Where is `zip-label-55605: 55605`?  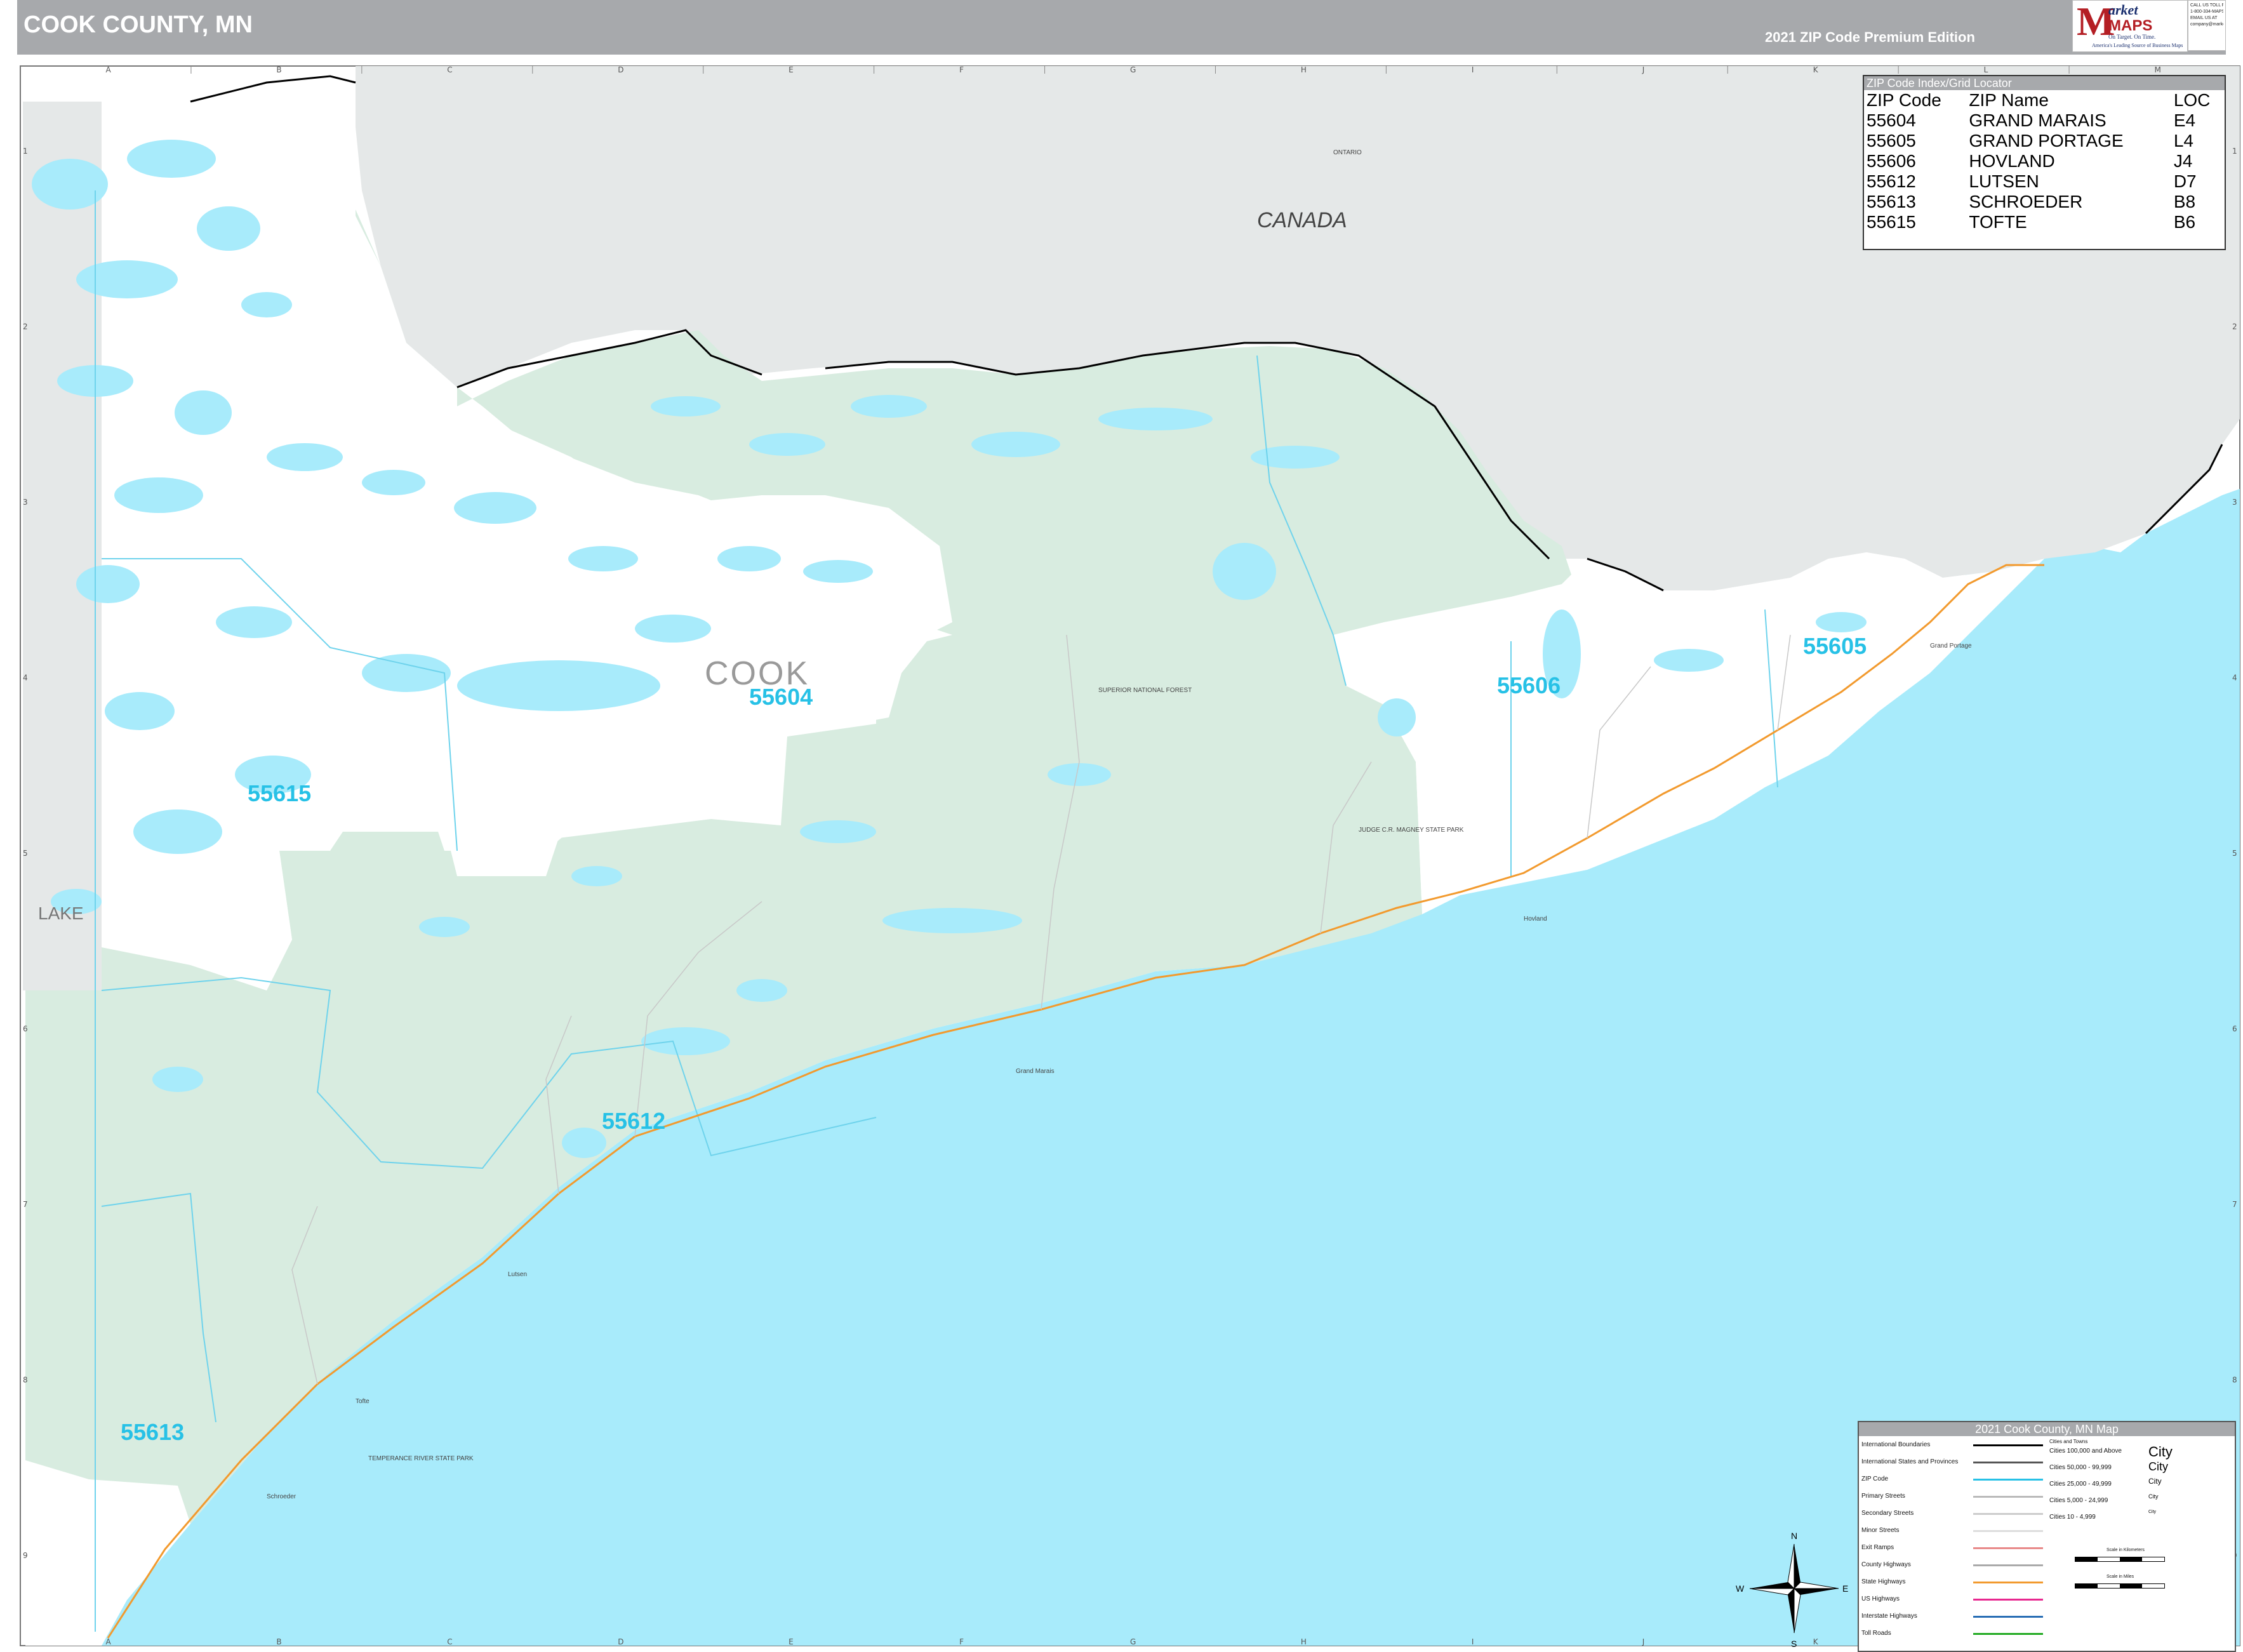
zip-label-55605: 55605 is located at coordinates (1835, 646).